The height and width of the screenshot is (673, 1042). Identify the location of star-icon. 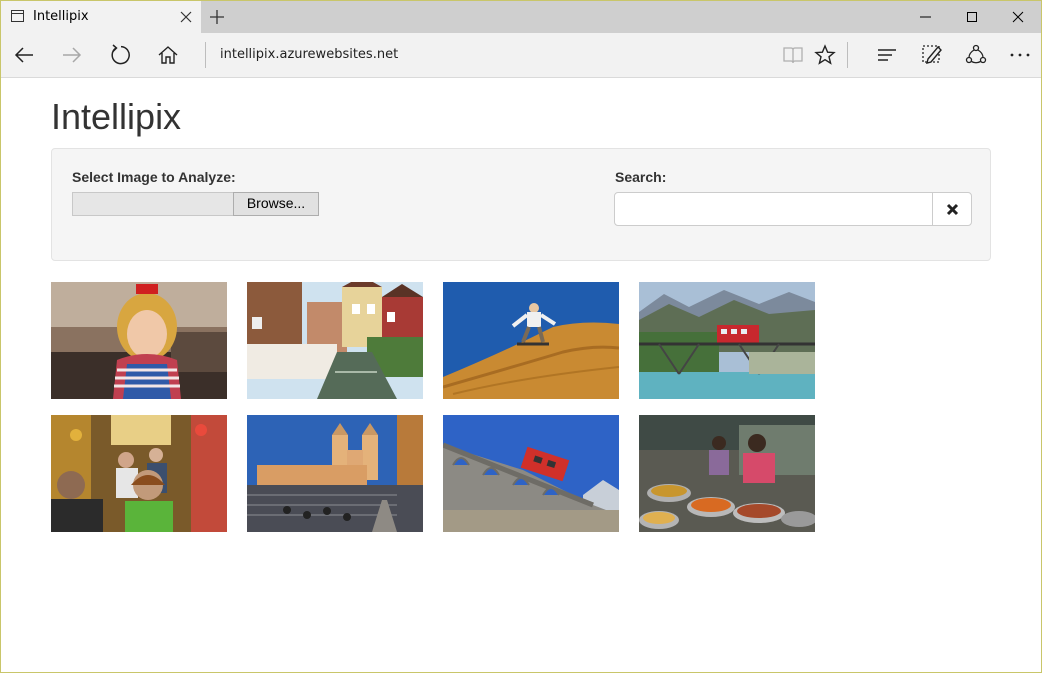
(825, 55).